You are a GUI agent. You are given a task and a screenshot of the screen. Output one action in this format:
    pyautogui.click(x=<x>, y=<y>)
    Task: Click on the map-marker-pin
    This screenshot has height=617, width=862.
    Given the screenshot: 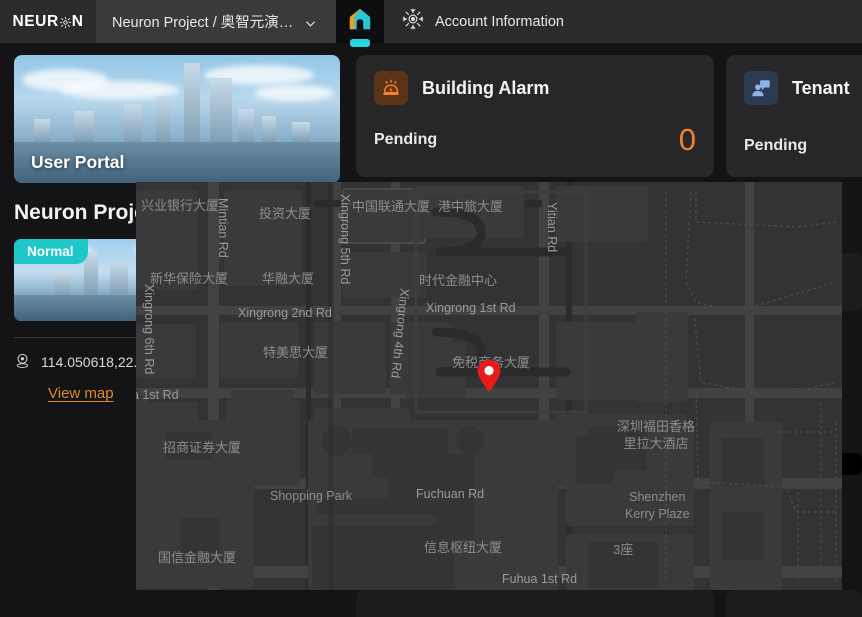 What is the action you would take?
    pyautogui.click(x=489, y=376)
    